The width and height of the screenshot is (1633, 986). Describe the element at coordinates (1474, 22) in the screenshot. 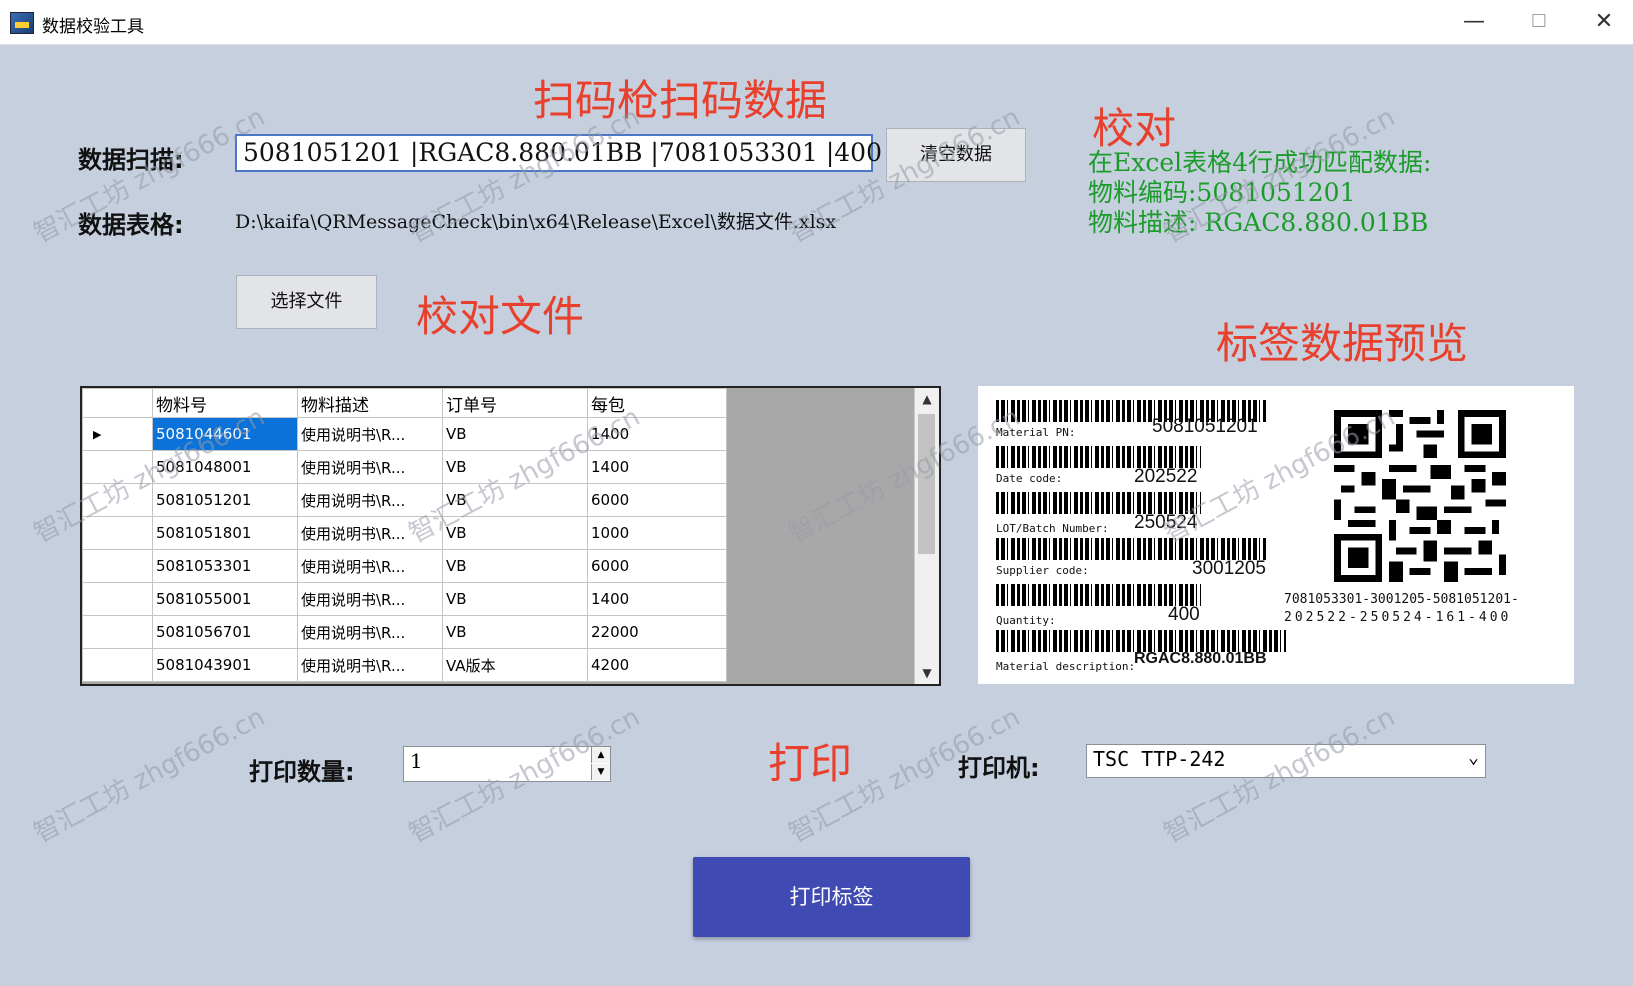

I see `minimize-button: —` at that location.